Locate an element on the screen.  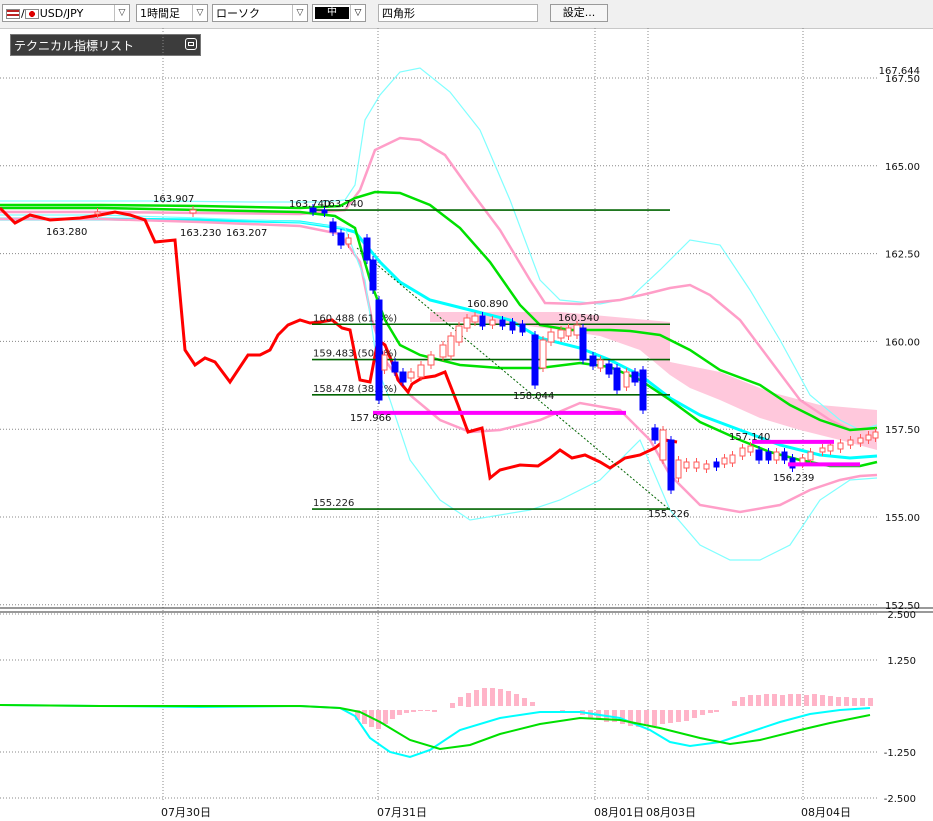
oscillator-panel is located at coordinates (436, 723).